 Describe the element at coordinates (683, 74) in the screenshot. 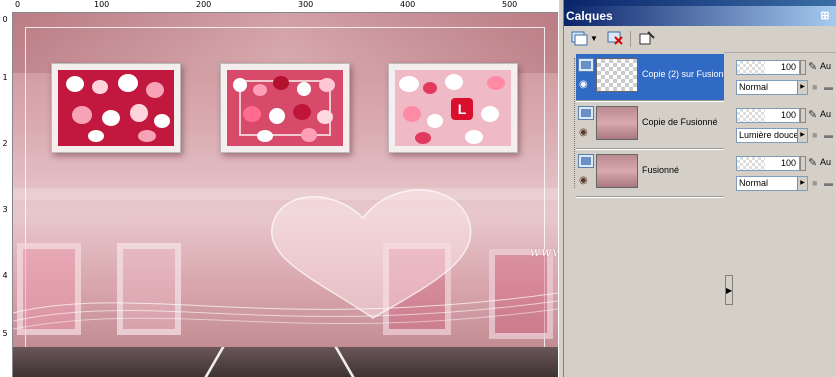

I see `layer-name: Copie (2) sur Fusionné` at that location.